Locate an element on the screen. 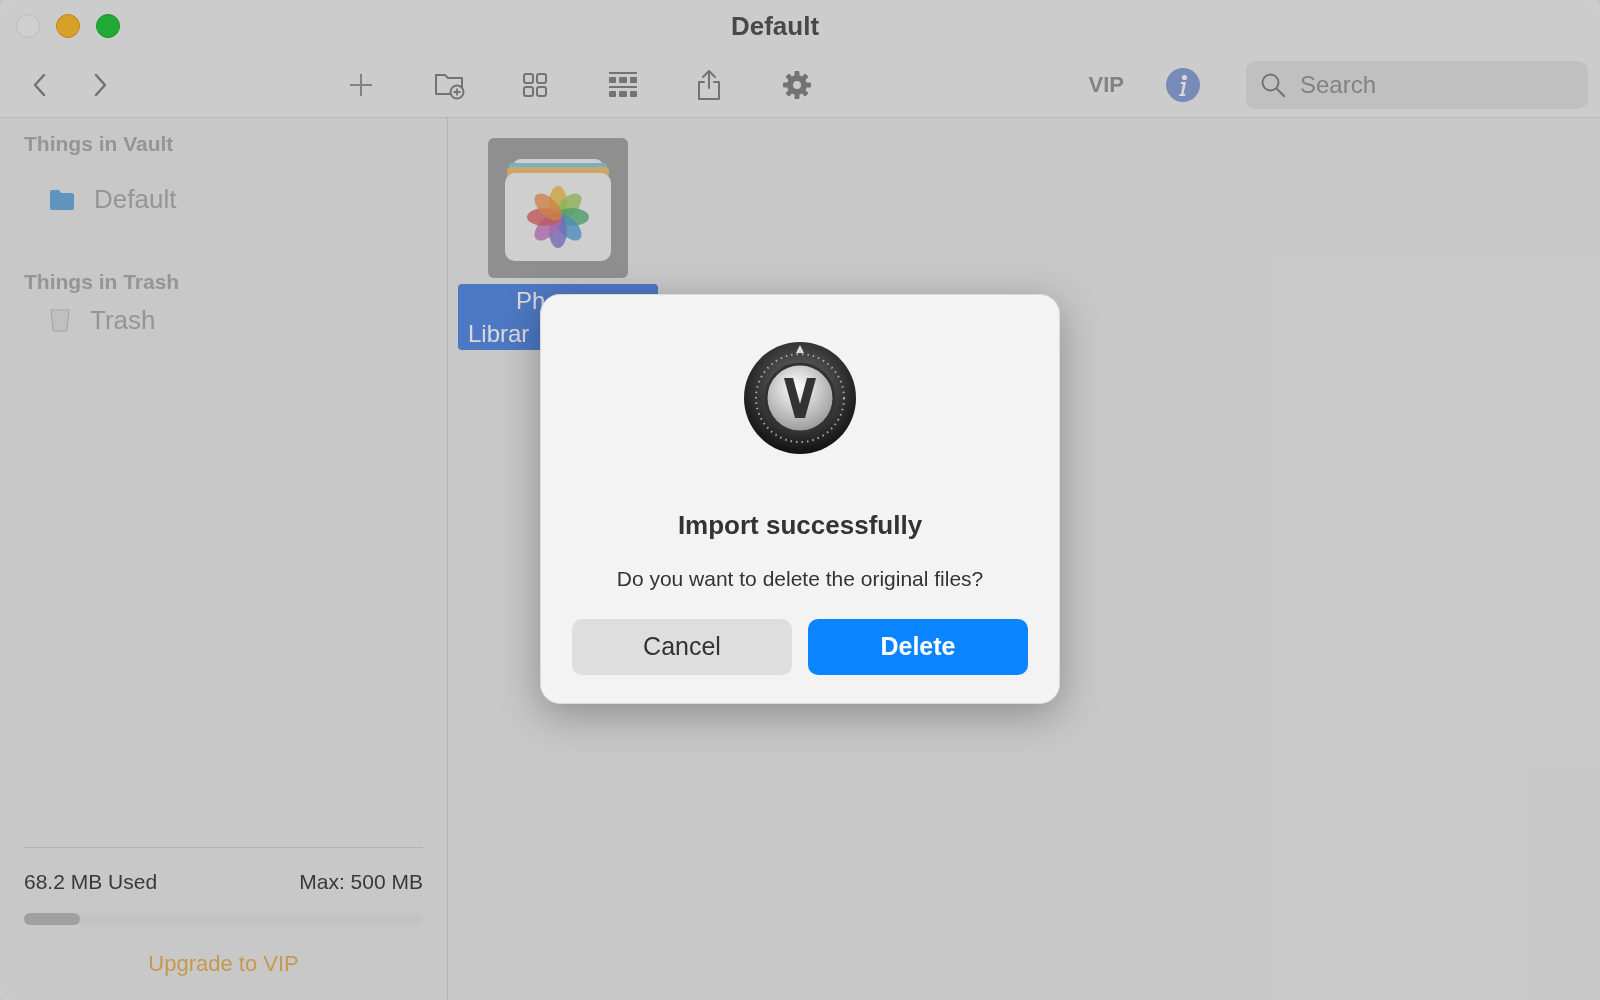 This screenshot has width=1600, height=1000. trash-icon is located at coordinates (60, 320).